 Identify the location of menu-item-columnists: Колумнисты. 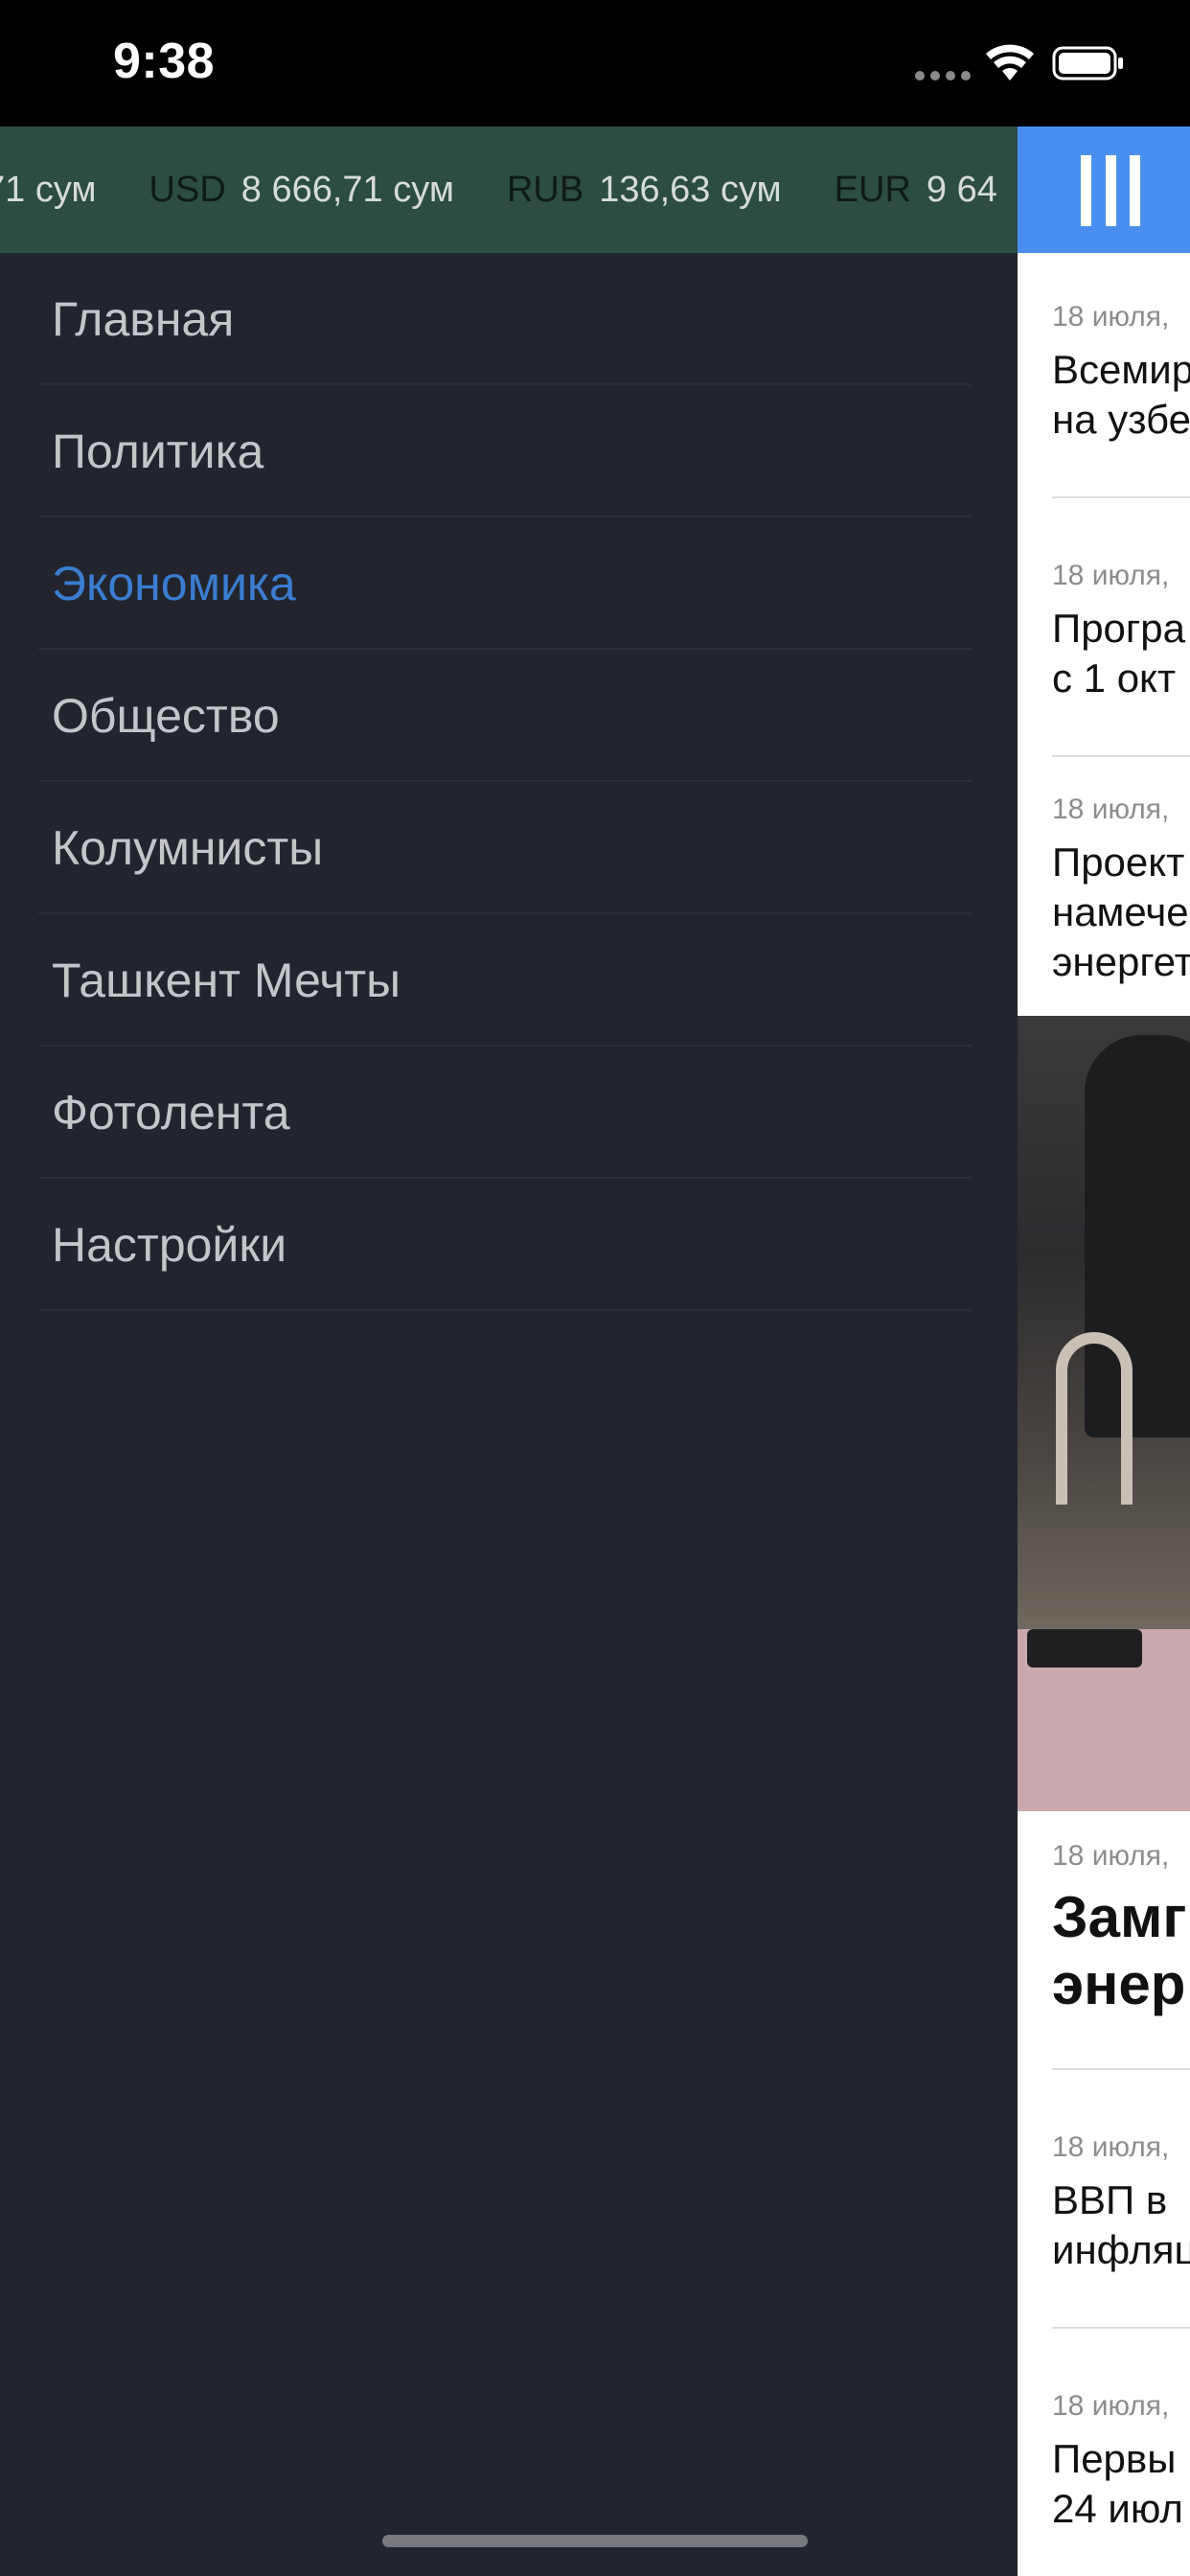
(509, 848).